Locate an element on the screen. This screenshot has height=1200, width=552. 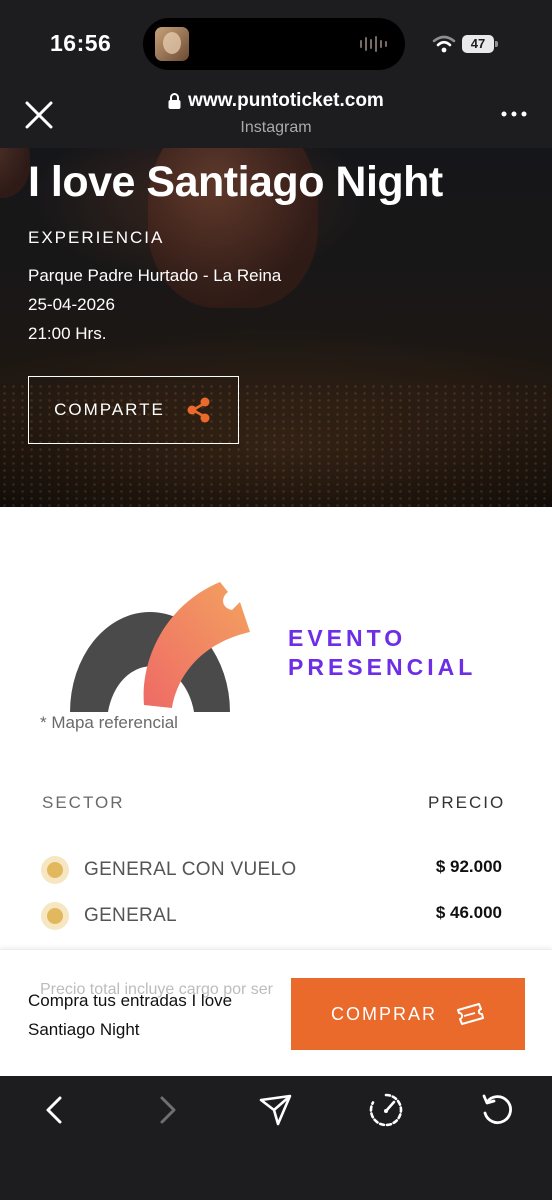
audio-wave-icon is located at coordinates (373, 44).